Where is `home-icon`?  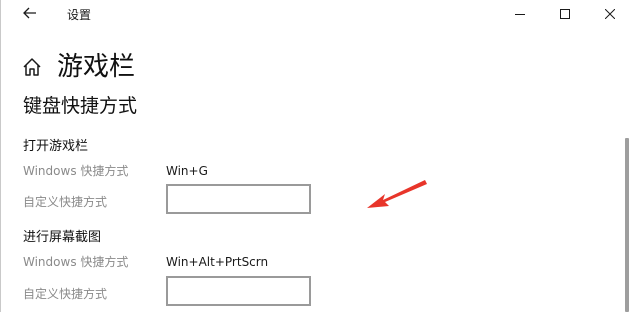 home-icon is located at coordinates (32, 67).